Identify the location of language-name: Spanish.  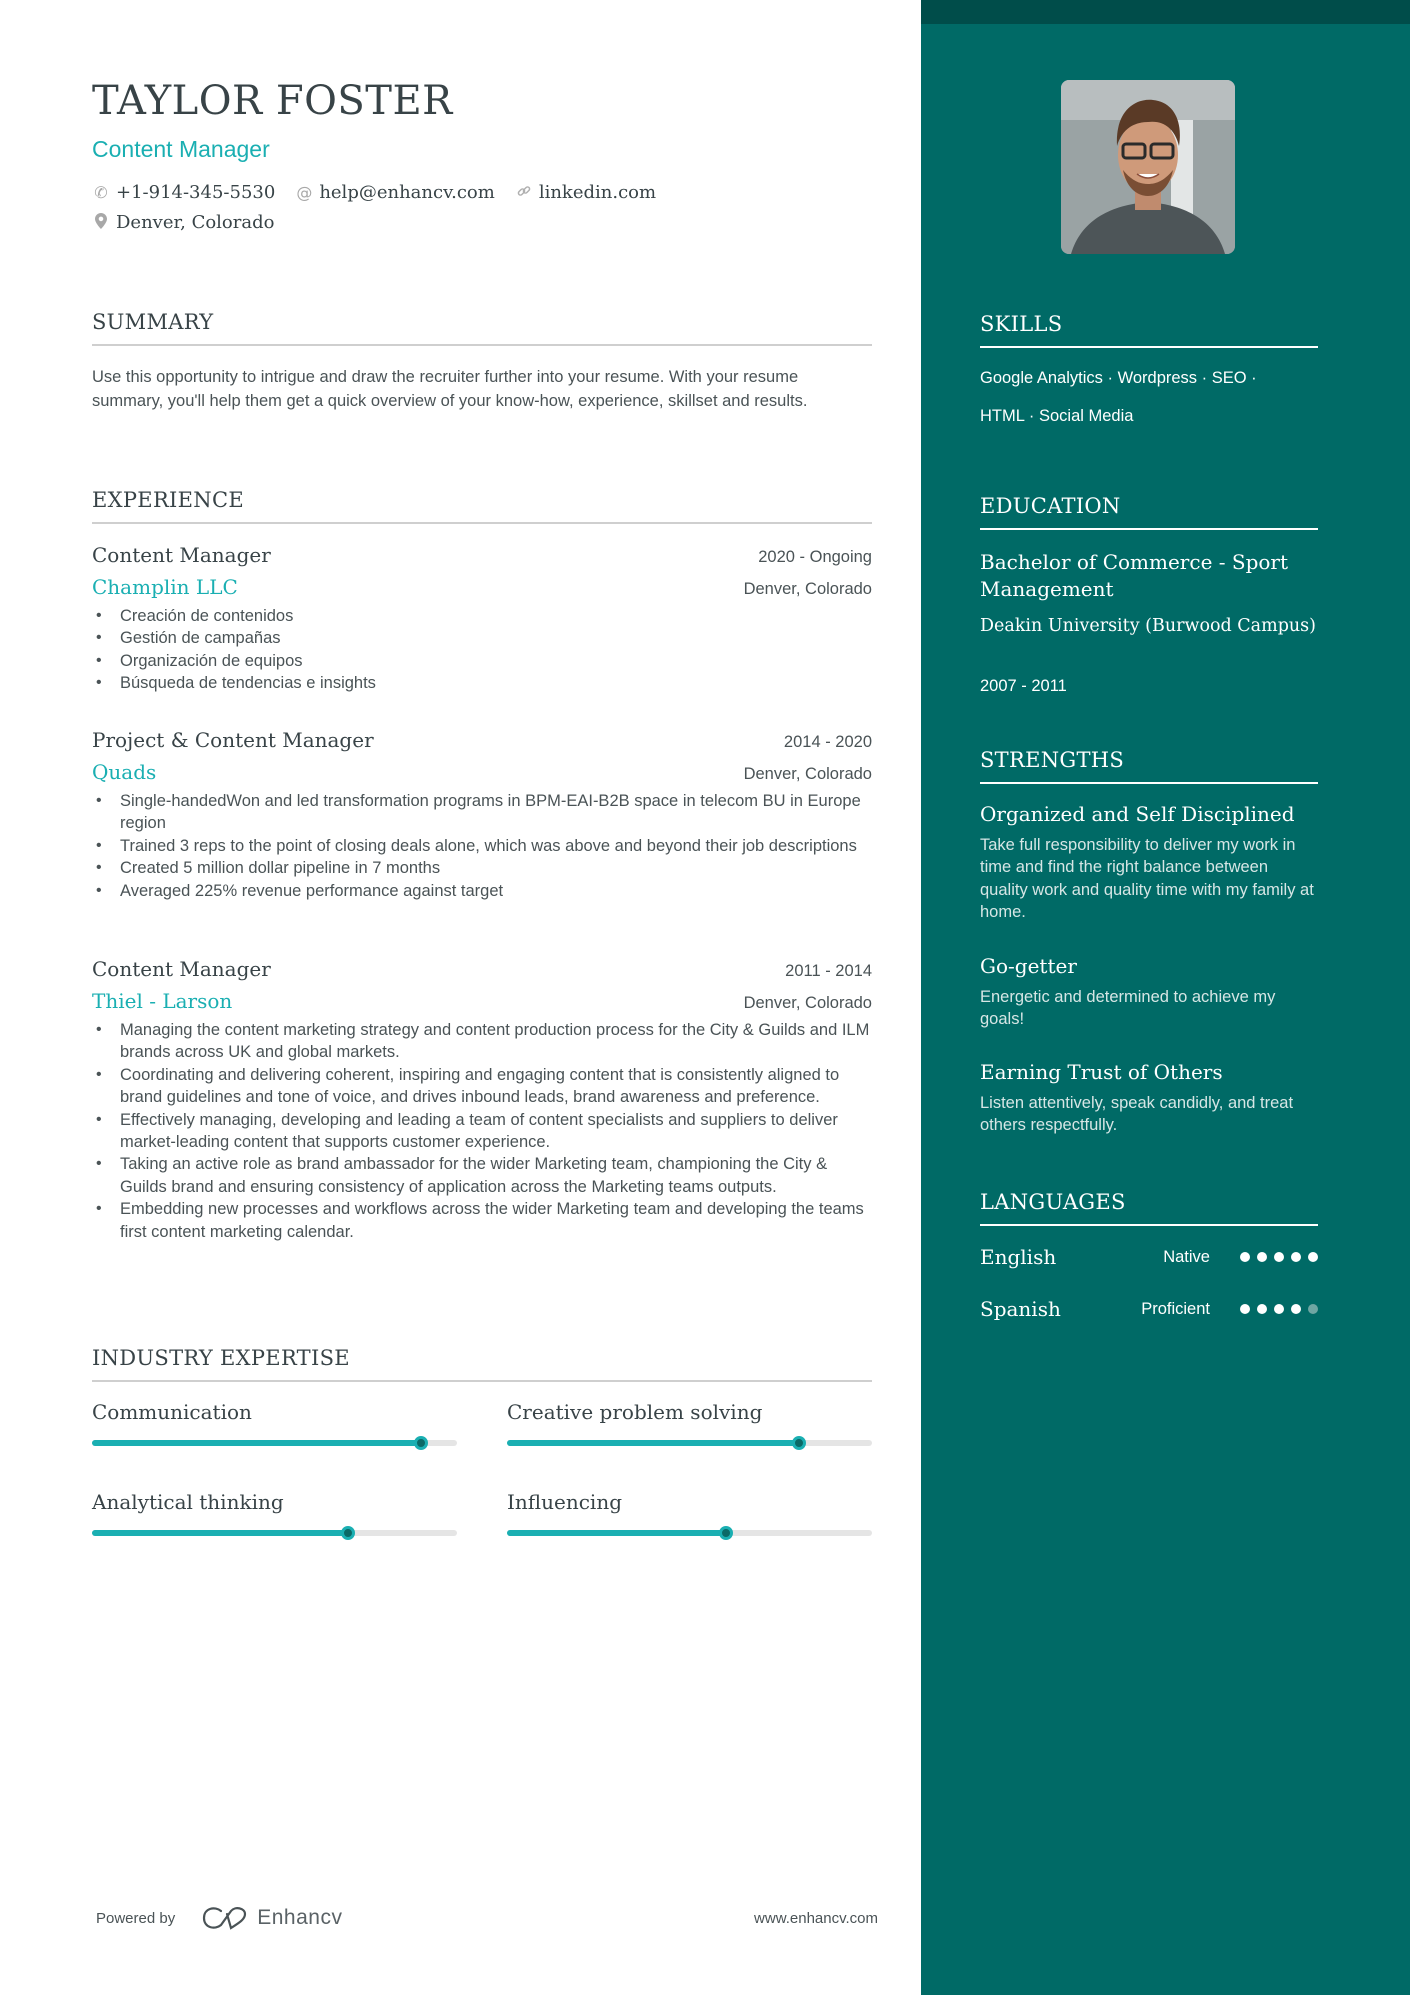
(1020, 1309).